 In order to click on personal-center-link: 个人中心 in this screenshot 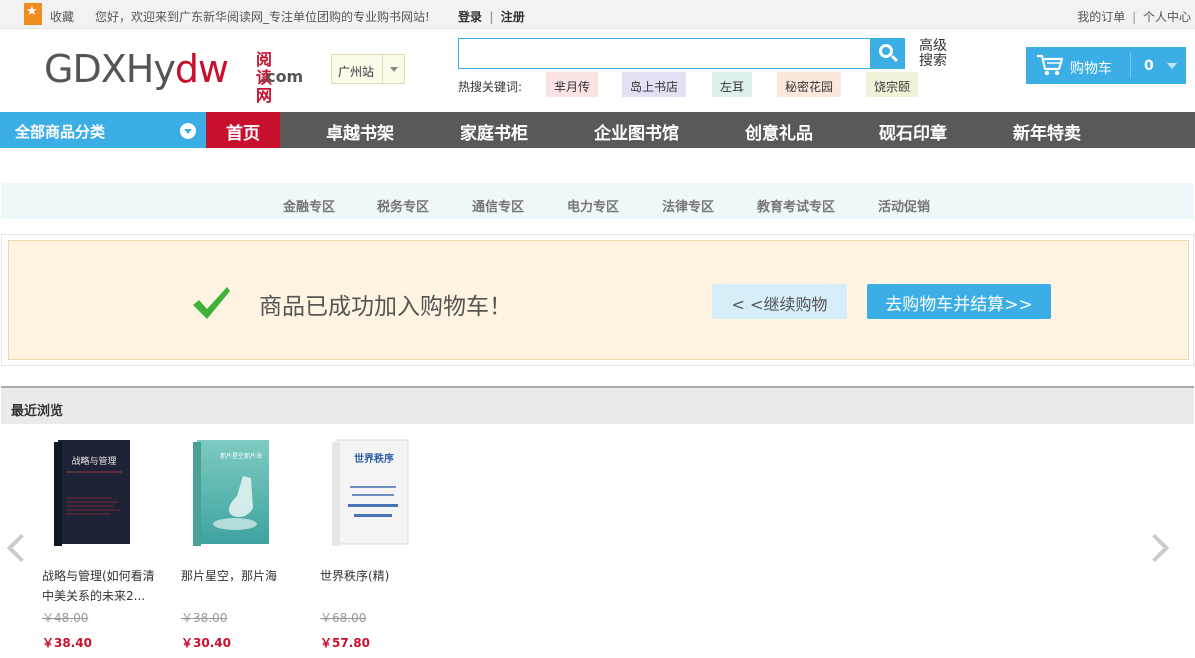, I will do `click(1167, 17)`.